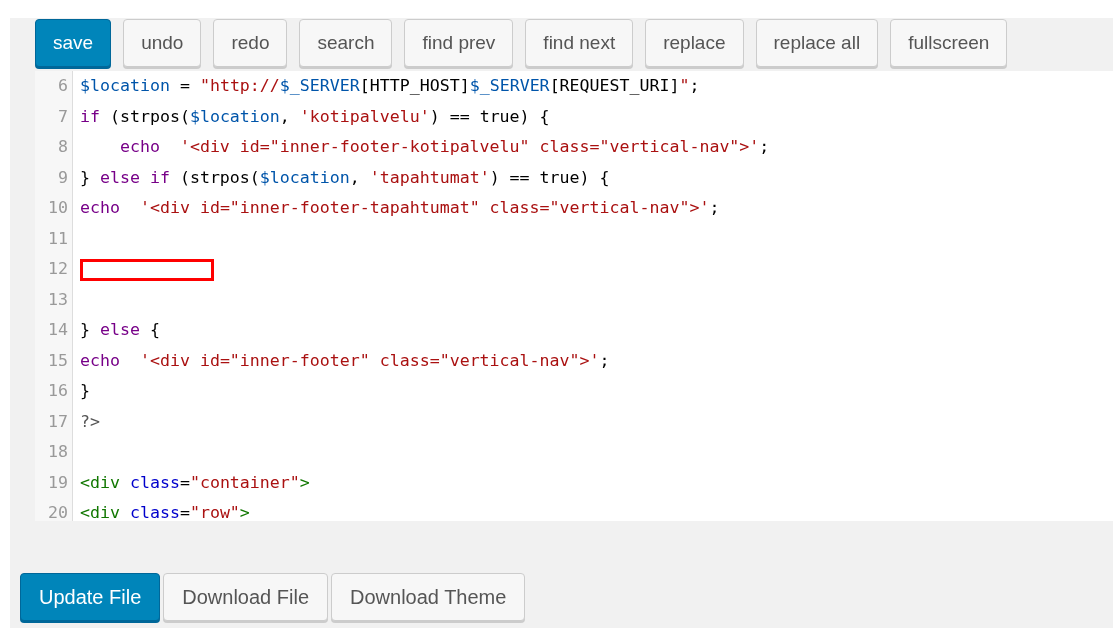 The image size is (1113, 628). What do you see at coordinates (245, 597) in the screenshot?
I see `download-button: Download File` at bounding box center [245, 597].